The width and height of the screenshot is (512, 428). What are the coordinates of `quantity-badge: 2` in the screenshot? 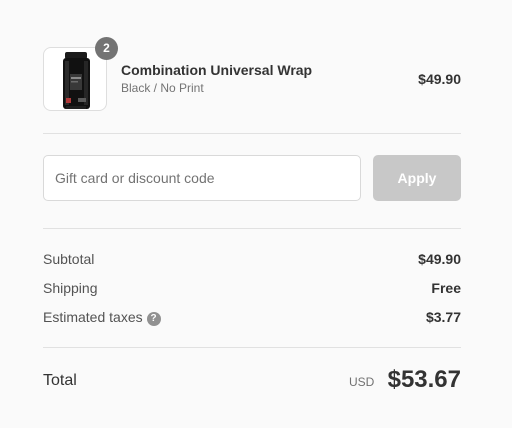 It's located at (106, 48).